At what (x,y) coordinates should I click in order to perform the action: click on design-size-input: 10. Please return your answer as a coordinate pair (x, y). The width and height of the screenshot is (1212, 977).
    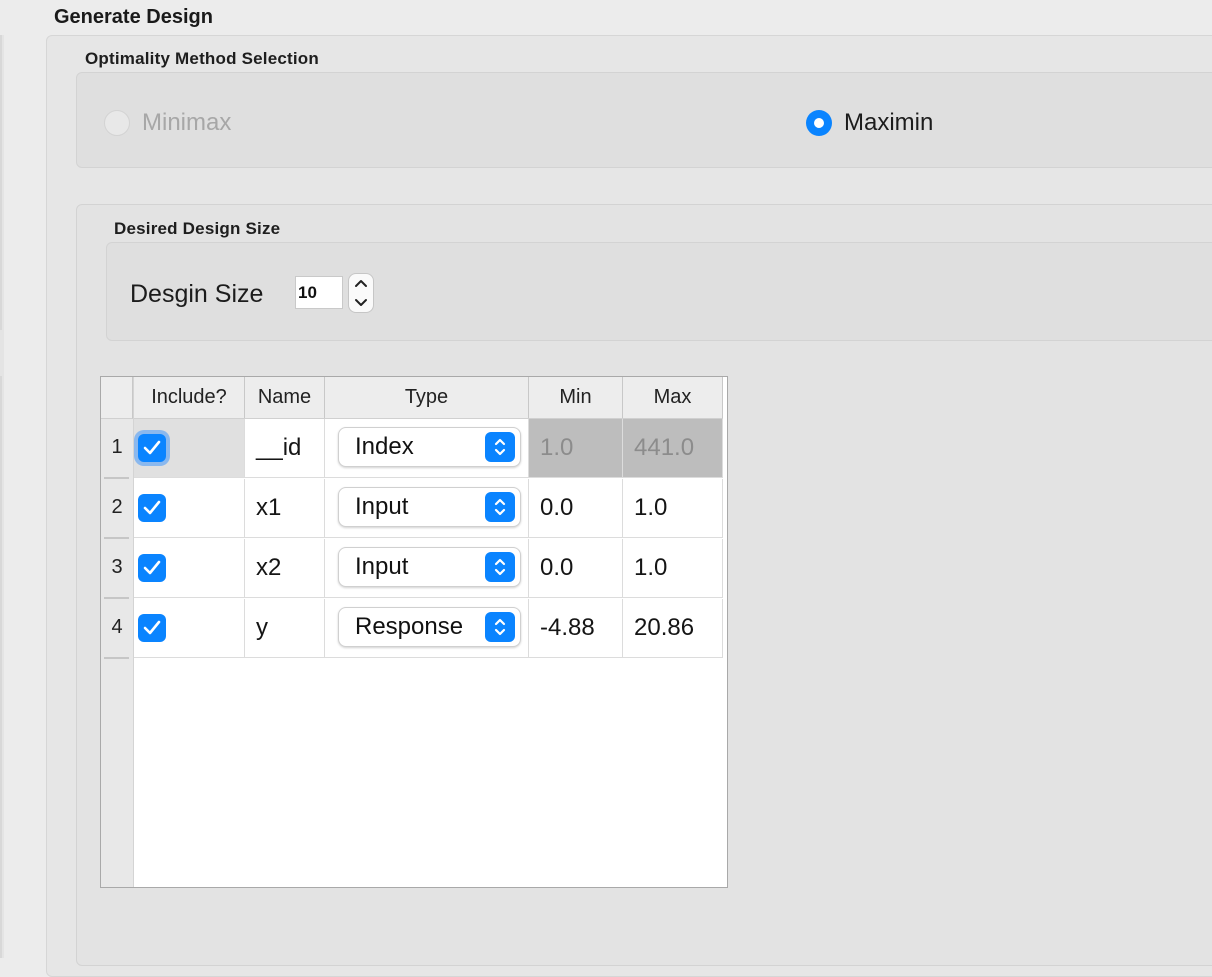
    Looking at the image, I should click on (319, 292).